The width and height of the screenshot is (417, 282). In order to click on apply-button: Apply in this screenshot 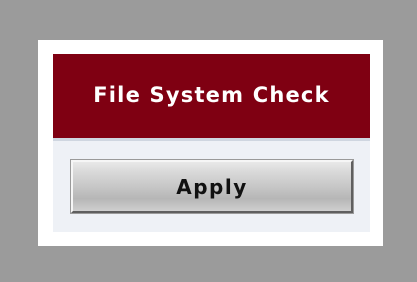, I will do `click(212, 186)`.